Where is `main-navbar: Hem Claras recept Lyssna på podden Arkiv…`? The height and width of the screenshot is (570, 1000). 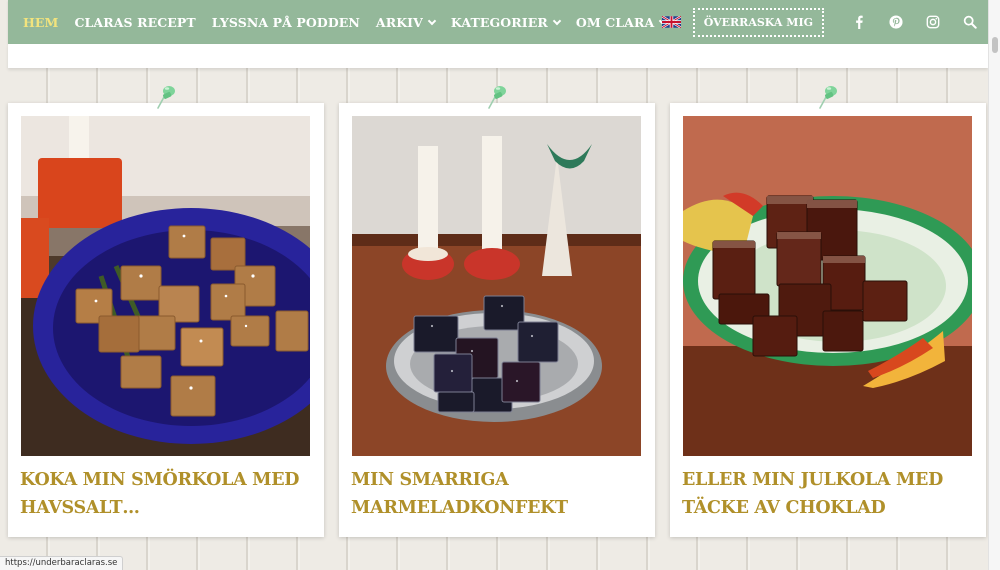 main-navbar: Hem Claras recept Lyssna på podden Arkiv… is located at coordinates (498, 22).